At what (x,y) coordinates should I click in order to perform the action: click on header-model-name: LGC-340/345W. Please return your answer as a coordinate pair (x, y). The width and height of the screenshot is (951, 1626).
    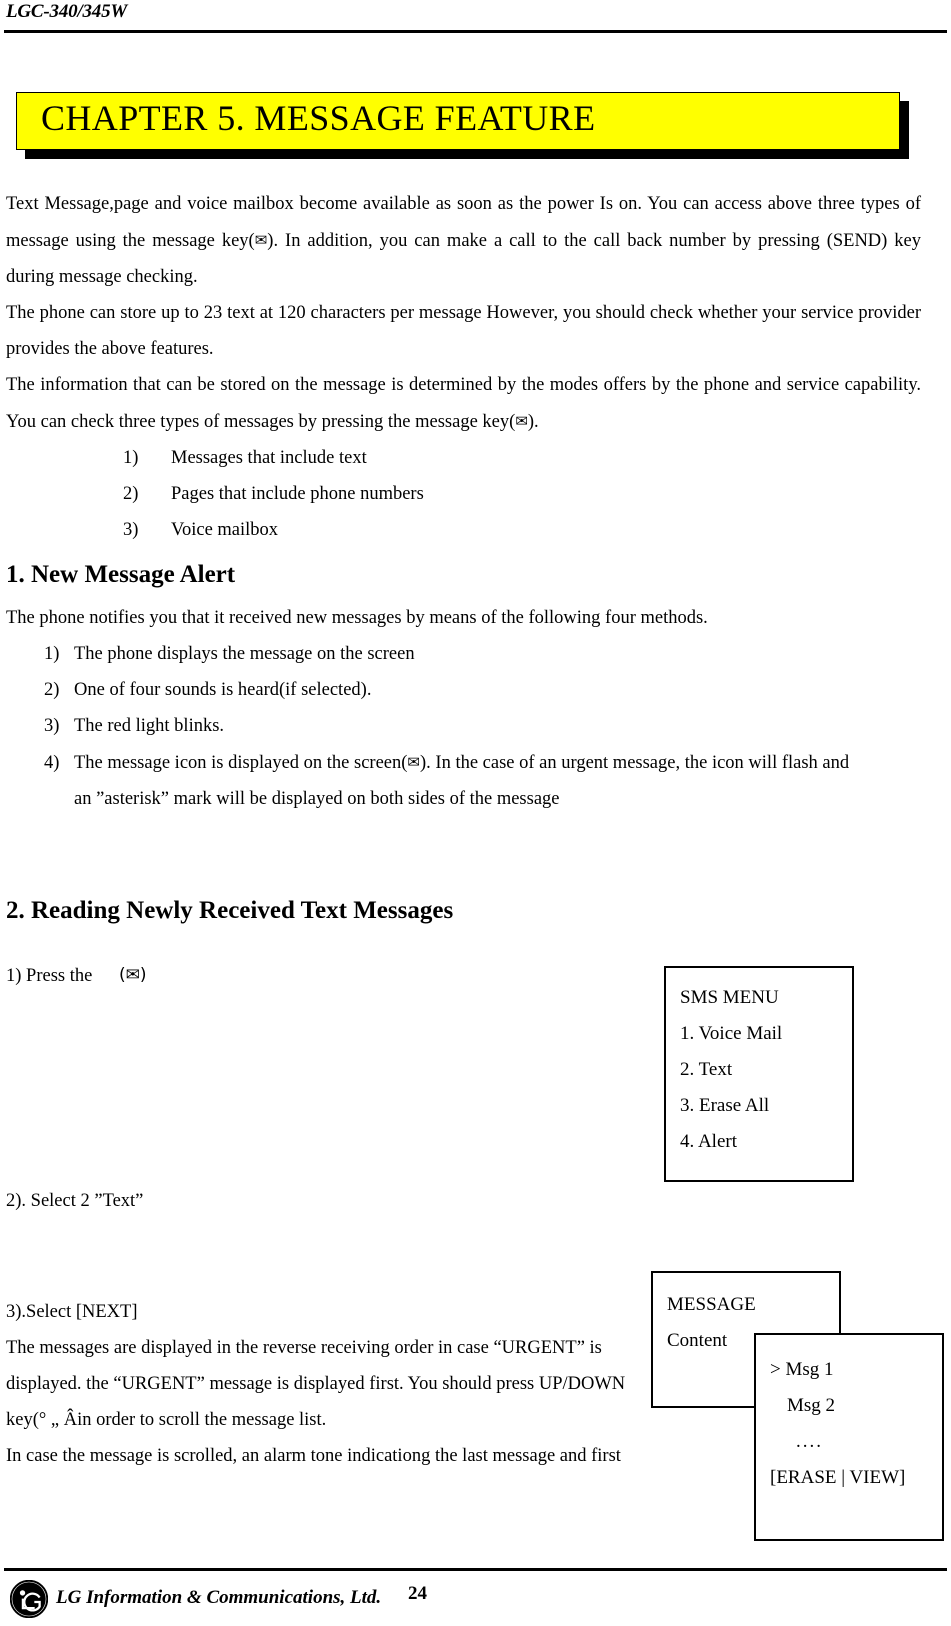
    Looking at the image, I should click on (67, 11).